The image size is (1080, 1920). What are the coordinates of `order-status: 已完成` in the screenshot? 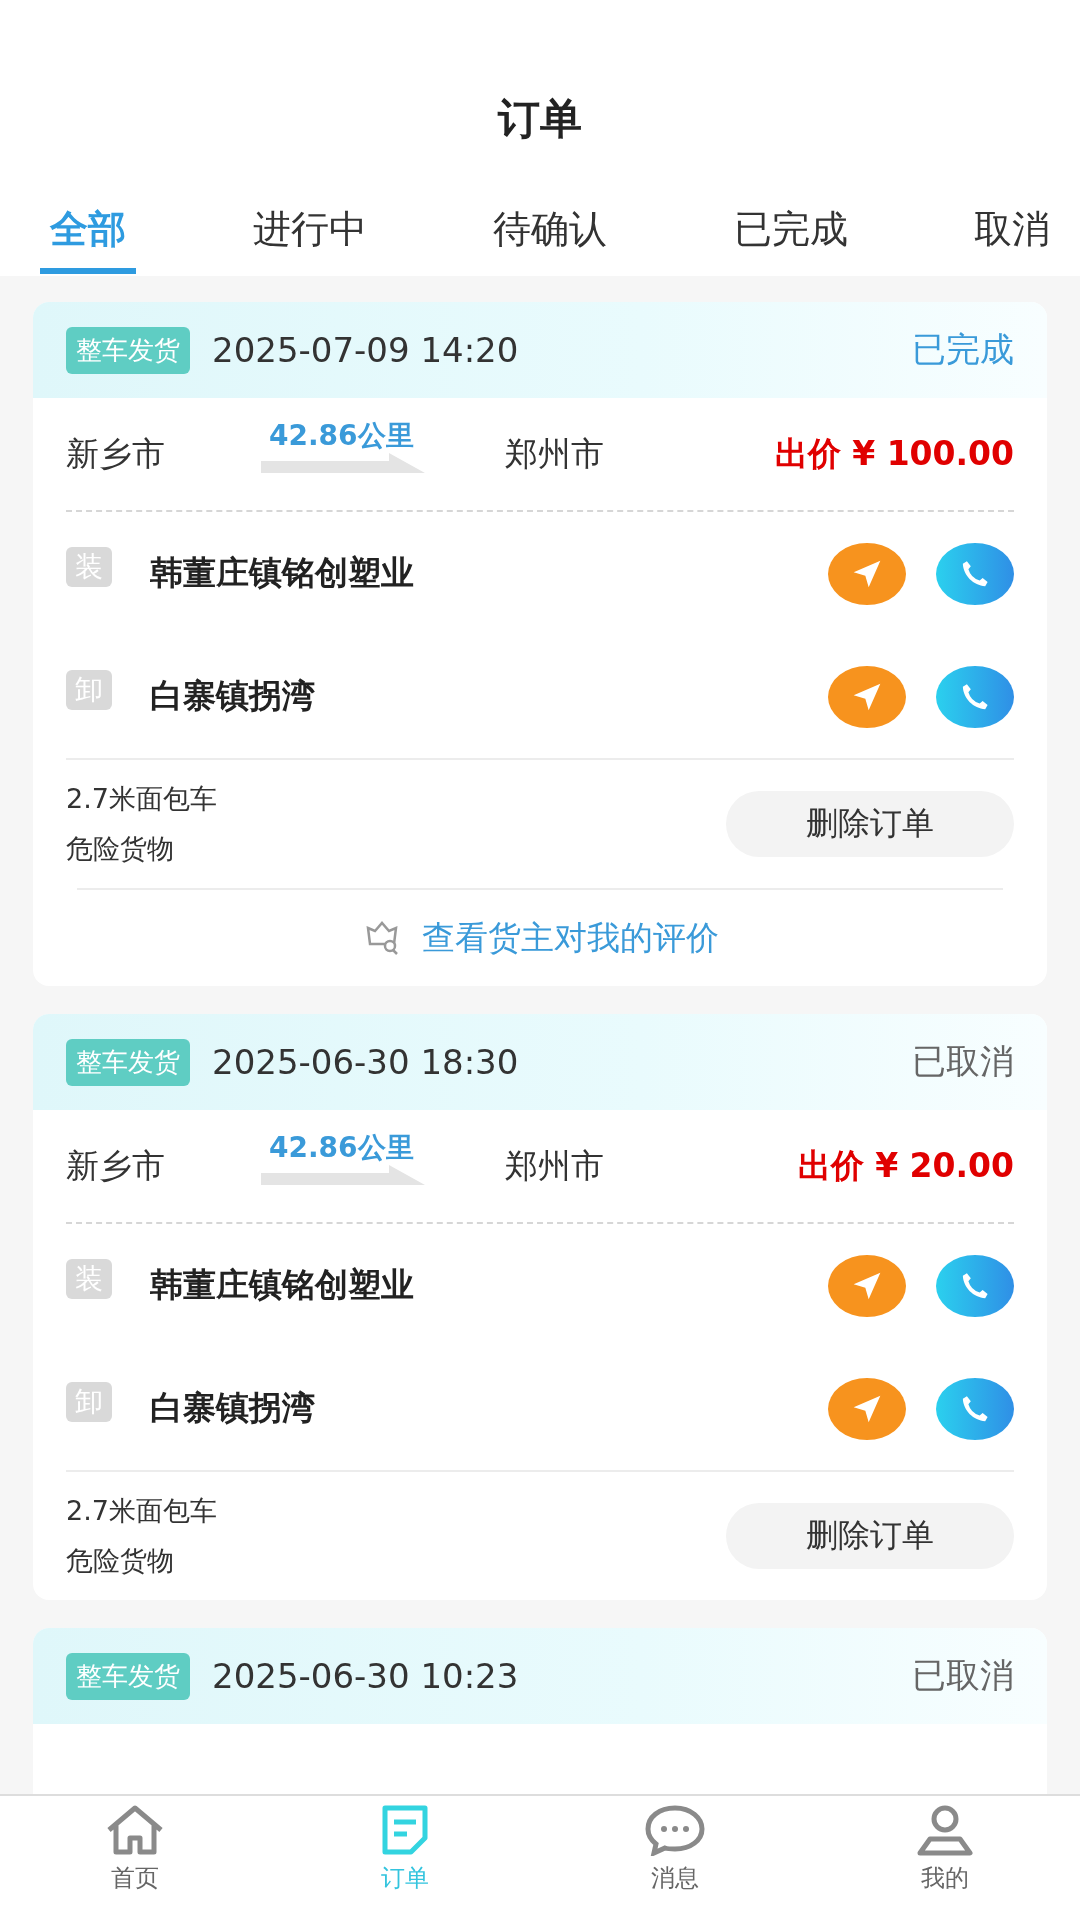 It's located at (963, 349).